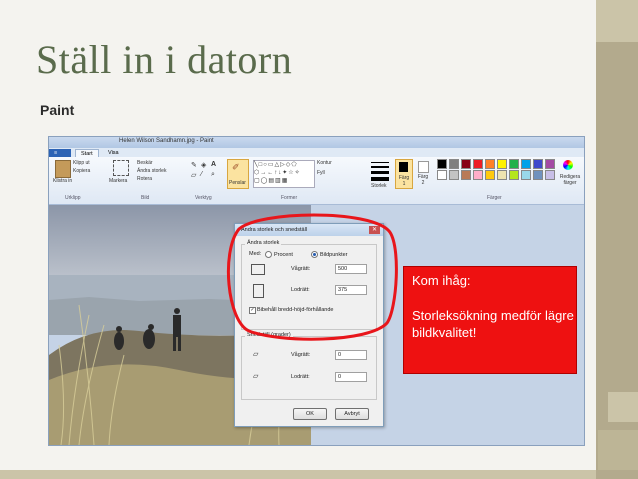  Describe the element at coordinates (312, 277) in the screenshot. I see `red-circle-annotation` at that location.